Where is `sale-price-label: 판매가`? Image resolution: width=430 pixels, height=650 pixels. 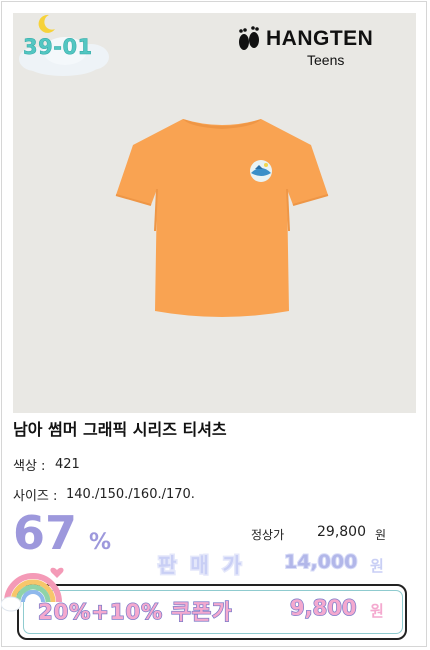
sale-price-label: 판매가 is located at coordinates (206, 565).